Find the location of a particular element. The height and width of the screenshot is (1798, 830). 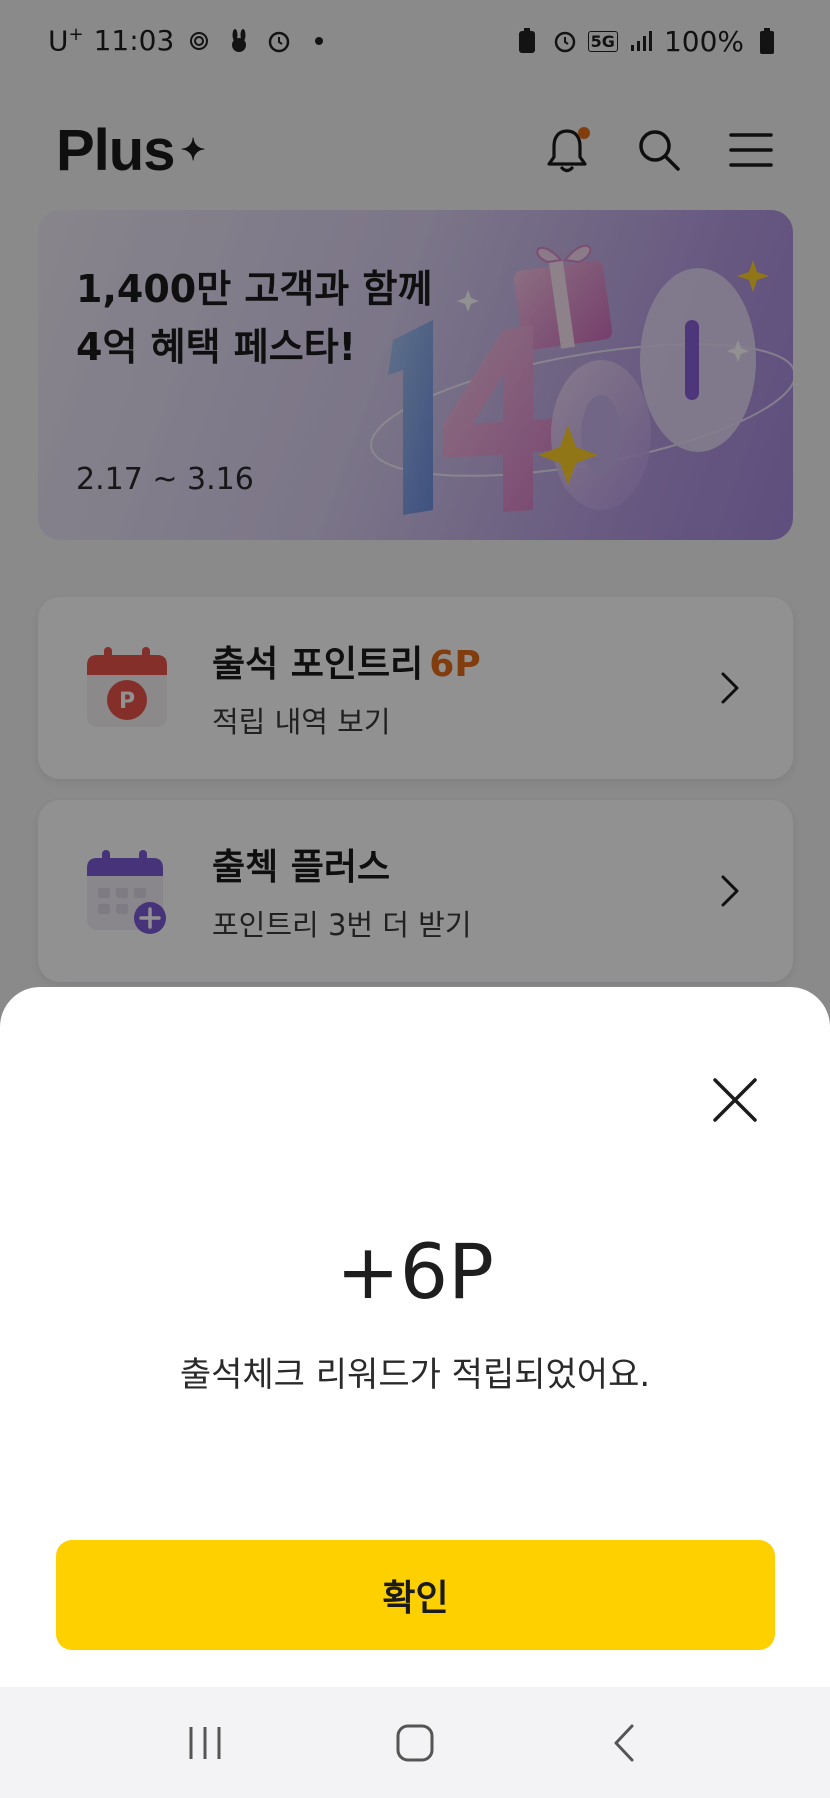

close-button is located at coordinates (735, 1100).